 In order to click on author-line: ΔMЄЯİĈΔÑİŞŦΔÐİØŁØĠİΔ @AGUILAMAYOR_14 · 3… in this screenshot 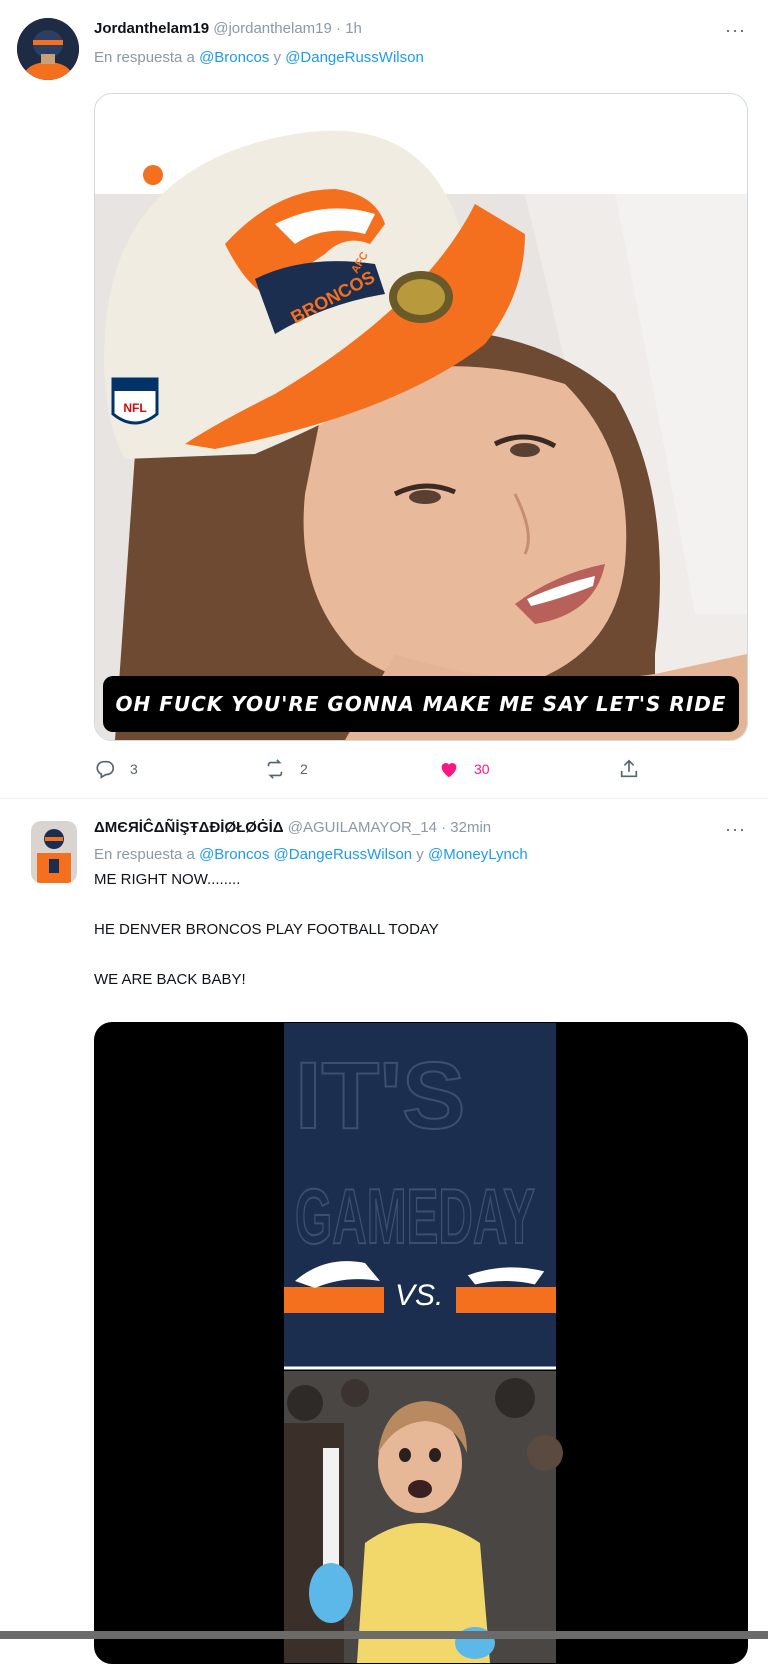, I will do `click(292, 827)`.